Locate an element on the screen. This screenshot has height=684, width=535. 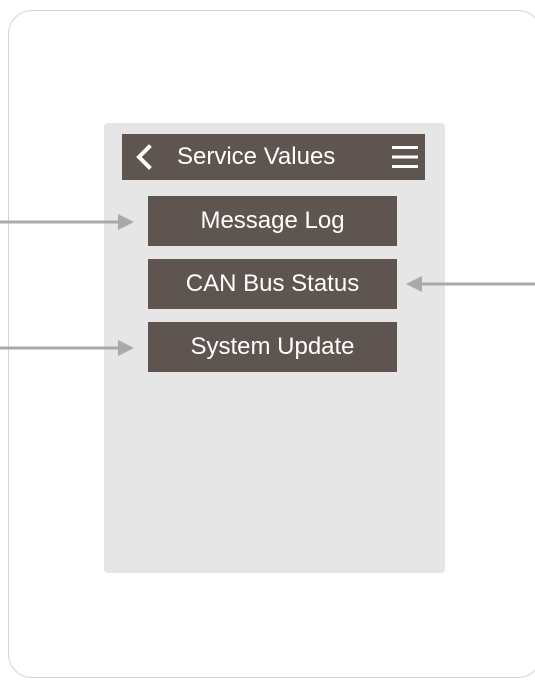
title-bar: Service Values is located at coordinates (273, 157).